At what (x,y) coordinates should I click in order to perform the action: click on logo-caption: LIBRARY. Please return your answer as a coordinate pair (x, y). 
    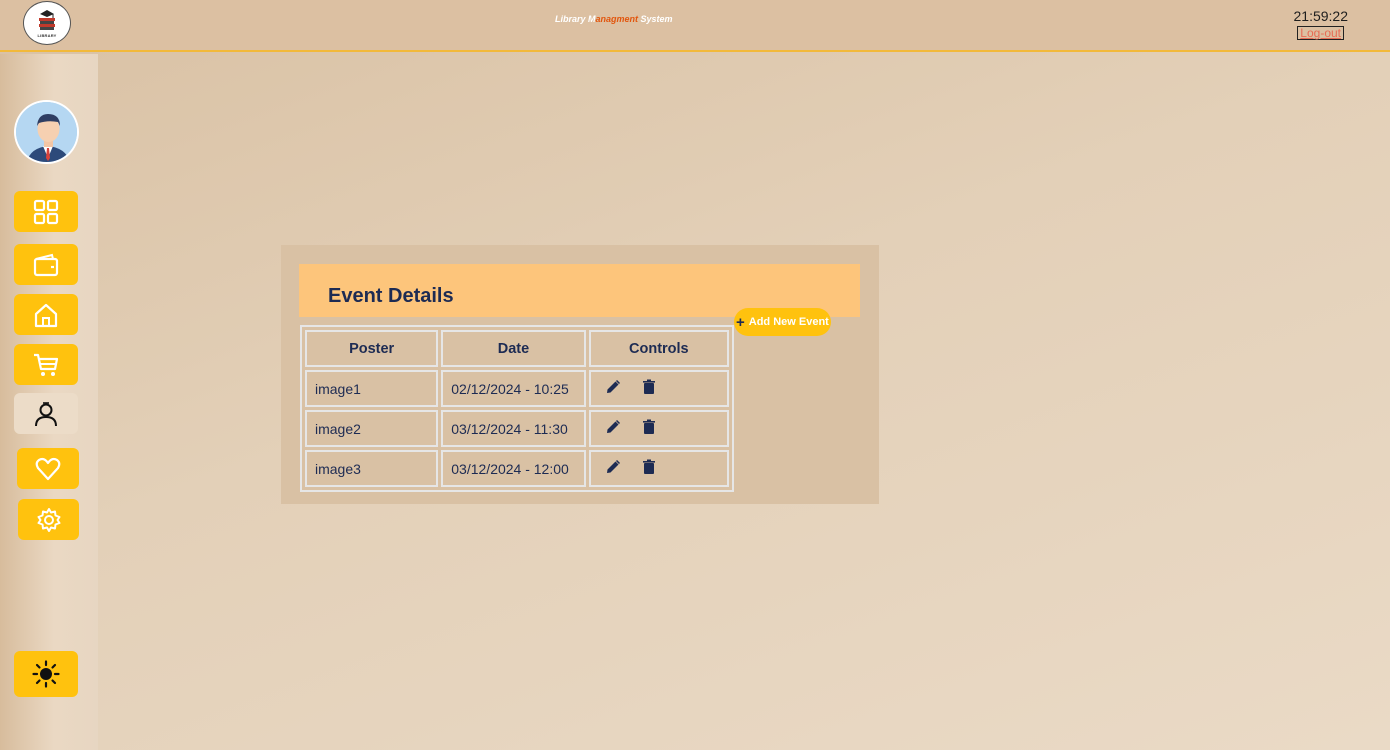
    Looking at the image, I should click on (47, 35).